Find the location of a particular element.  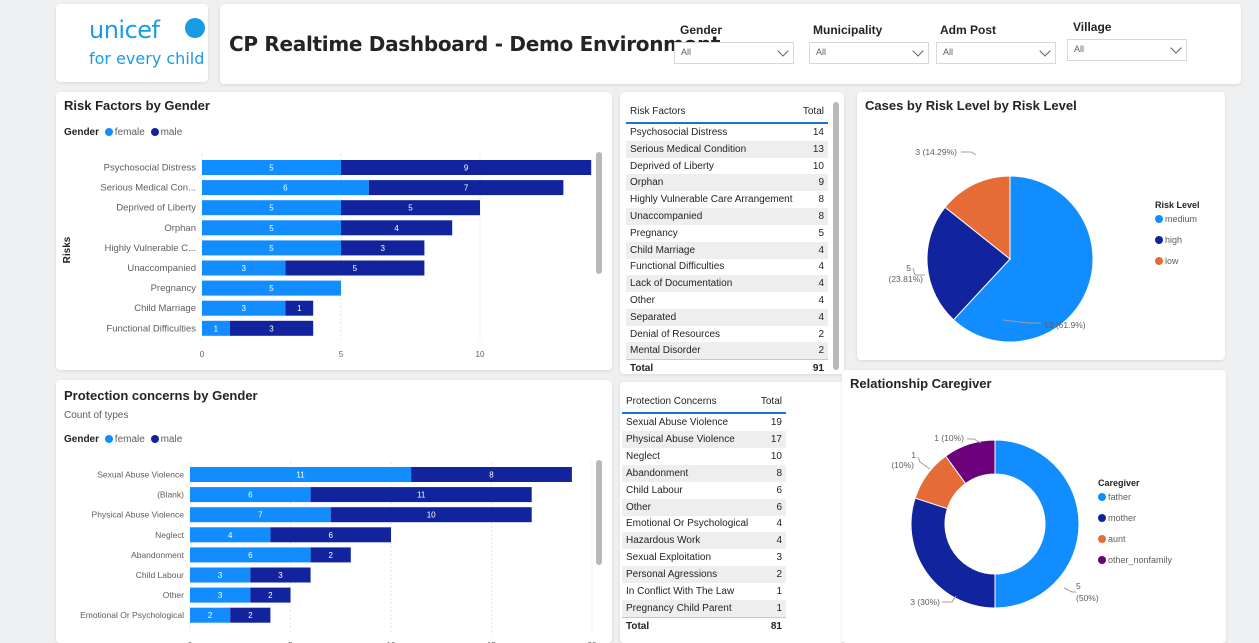

table-row: Sexual Abuse Violence 19 is located at coordinates (704, 422).